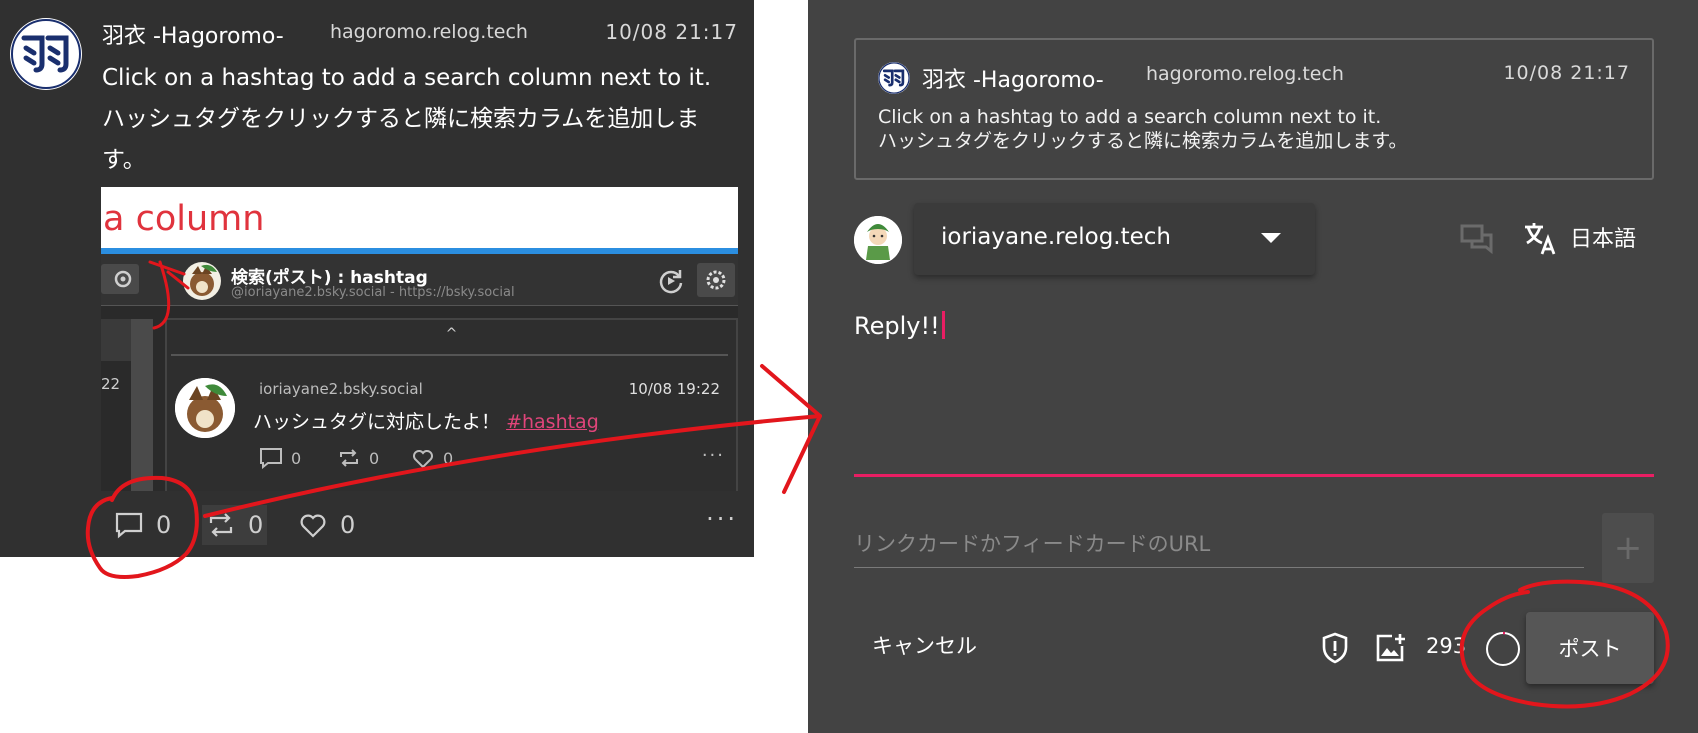 The image size is (1698, 733). What do you see at coordinates (116, 340) in the screenshot?
I see `image-sidebar` at bounding box center [116, 340].